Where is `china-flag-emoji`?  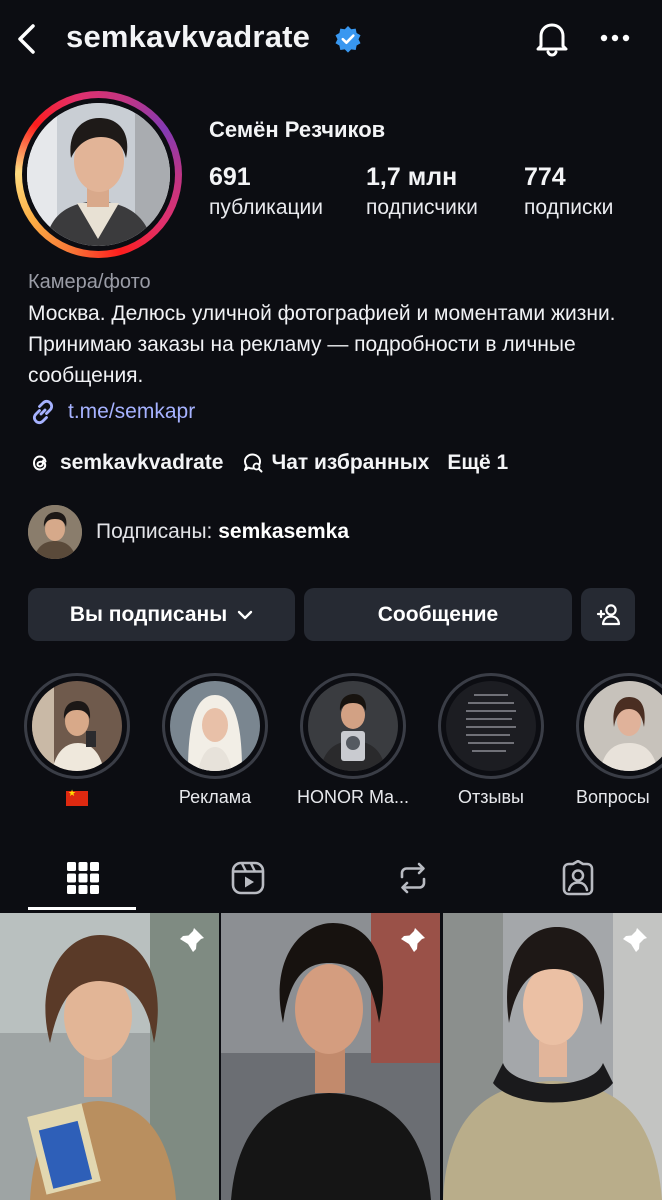
china-flag-emoji is located at coordinates (77, 797).